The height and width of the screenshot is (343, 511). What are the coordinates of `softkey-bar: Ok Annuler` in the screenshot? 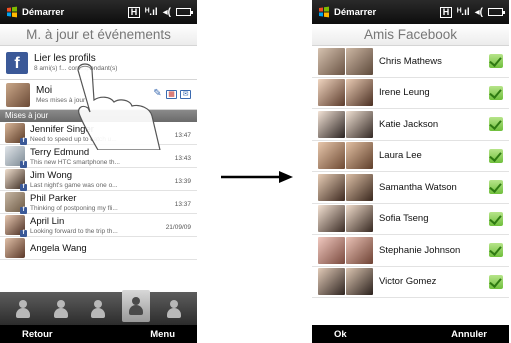 It's located at (410, 334).